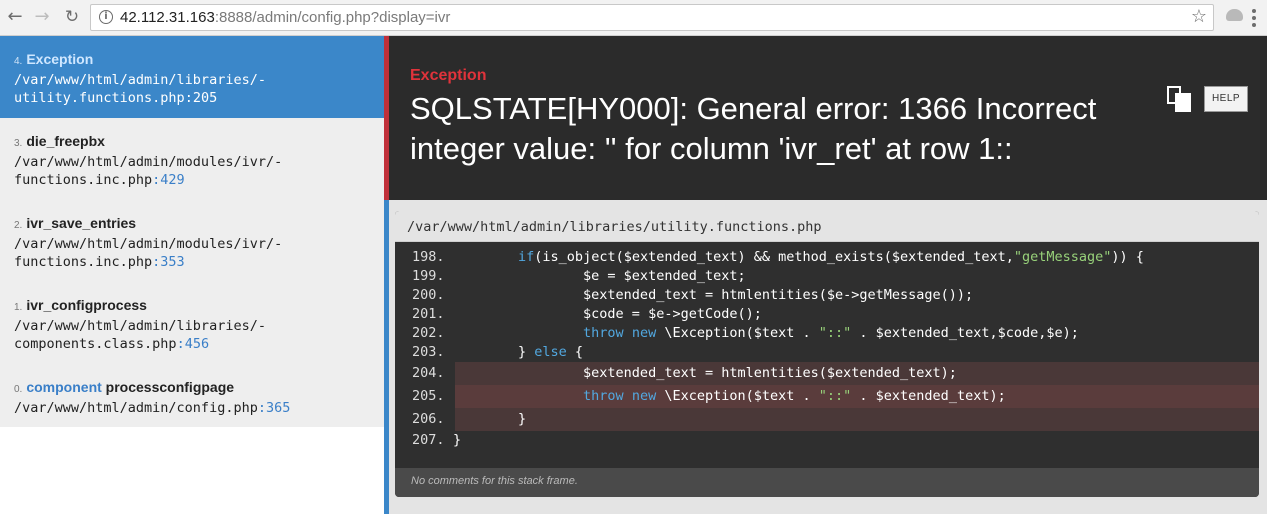 The height and width of the screenshot is (514, 1267). What do you see at coordinates (428, 396) in the screenshot?
I see `line-number: 205.` at bounding box center [428, 396].